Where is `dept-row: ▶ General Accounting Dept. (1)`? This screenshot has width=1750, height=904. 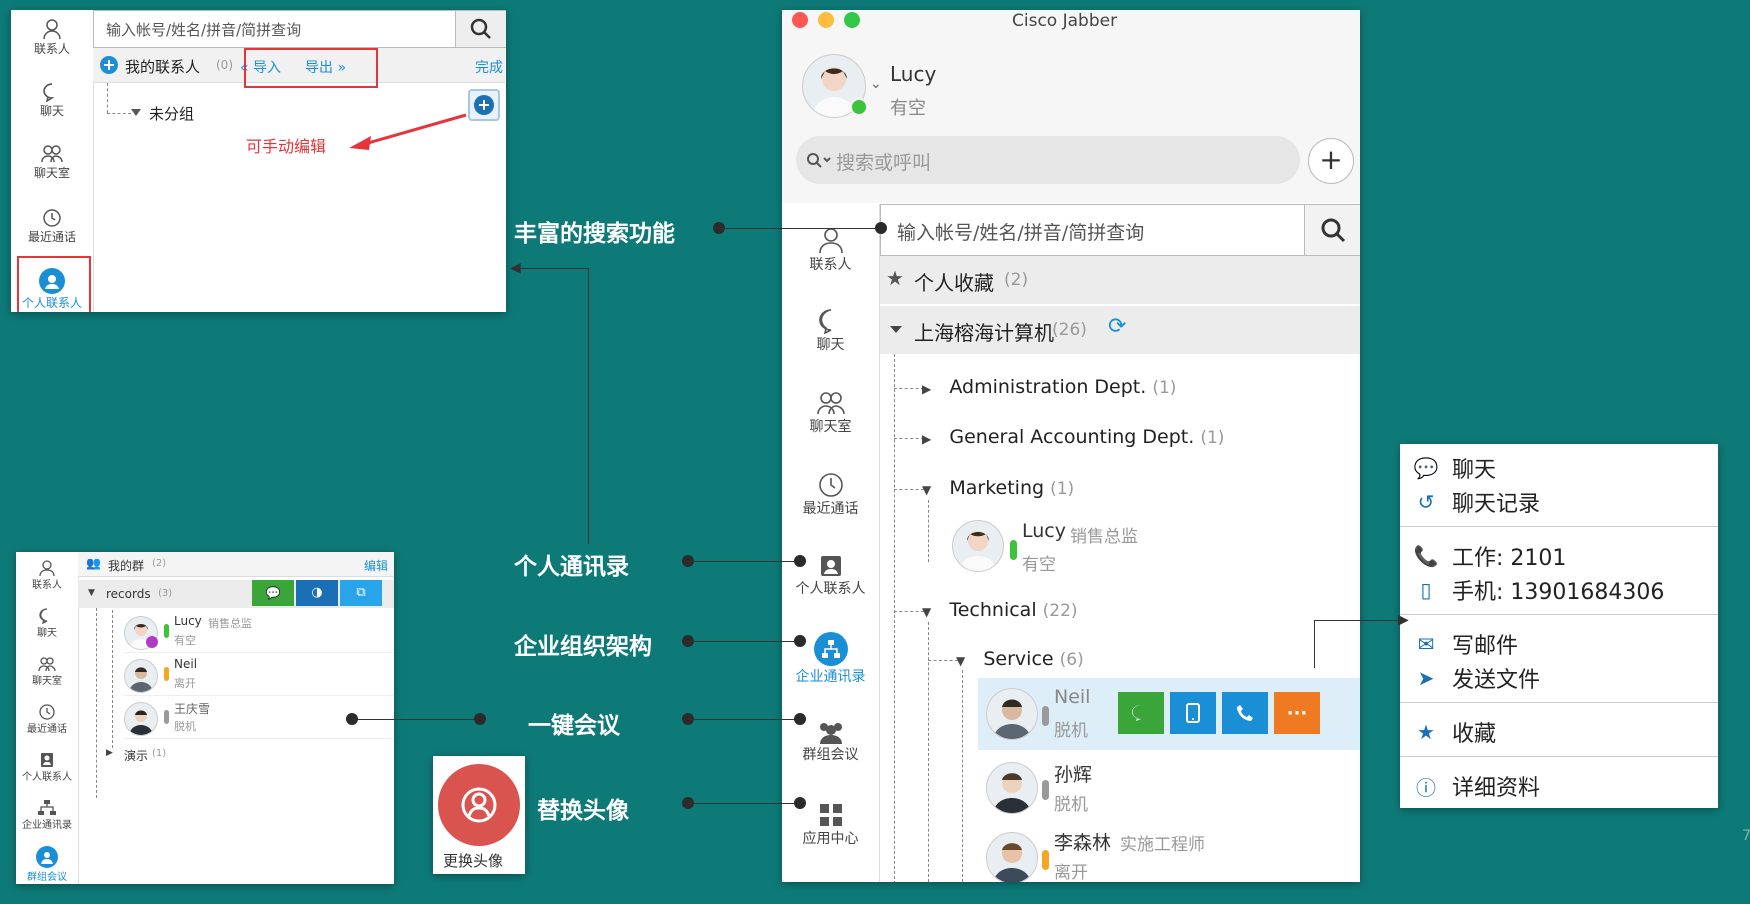 dept-row: ▶ General Accounting Dept. (1) is located at coordinates (1073, 437).